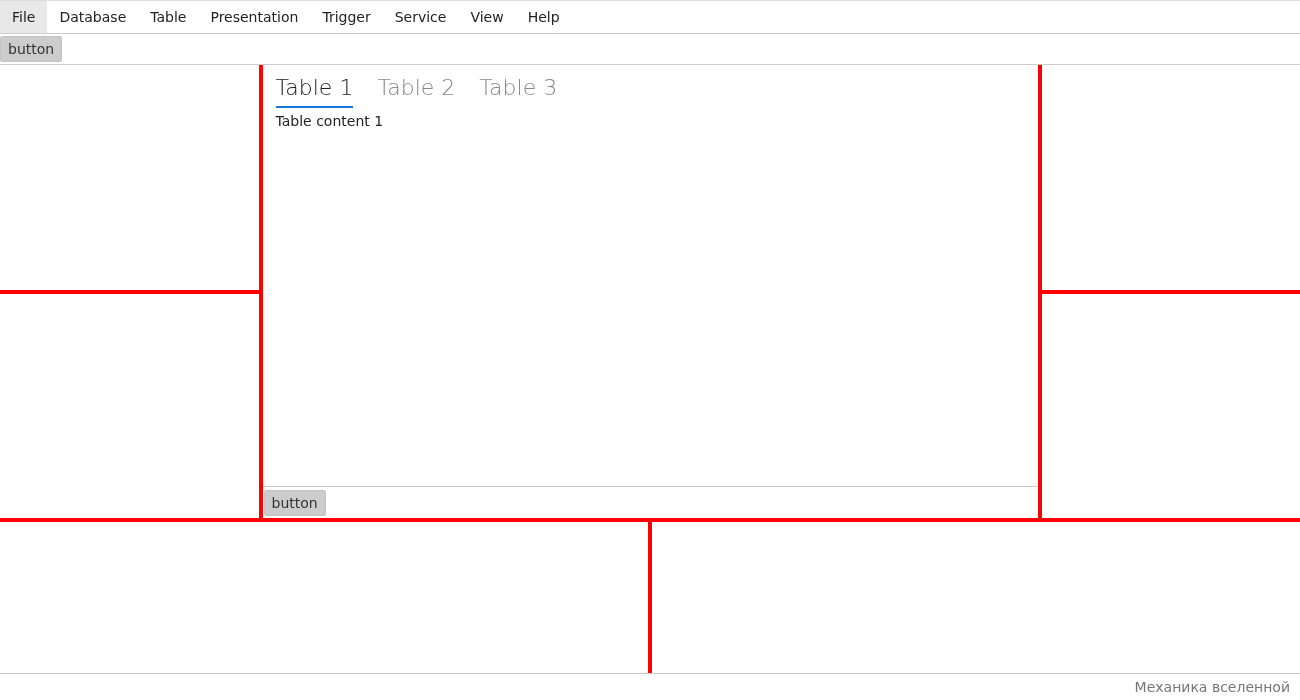  What do you see at coordinates (1212, 687) in the screenshot?
I see `status-text: Механика вселенной` at bounding box center [1212, 687].